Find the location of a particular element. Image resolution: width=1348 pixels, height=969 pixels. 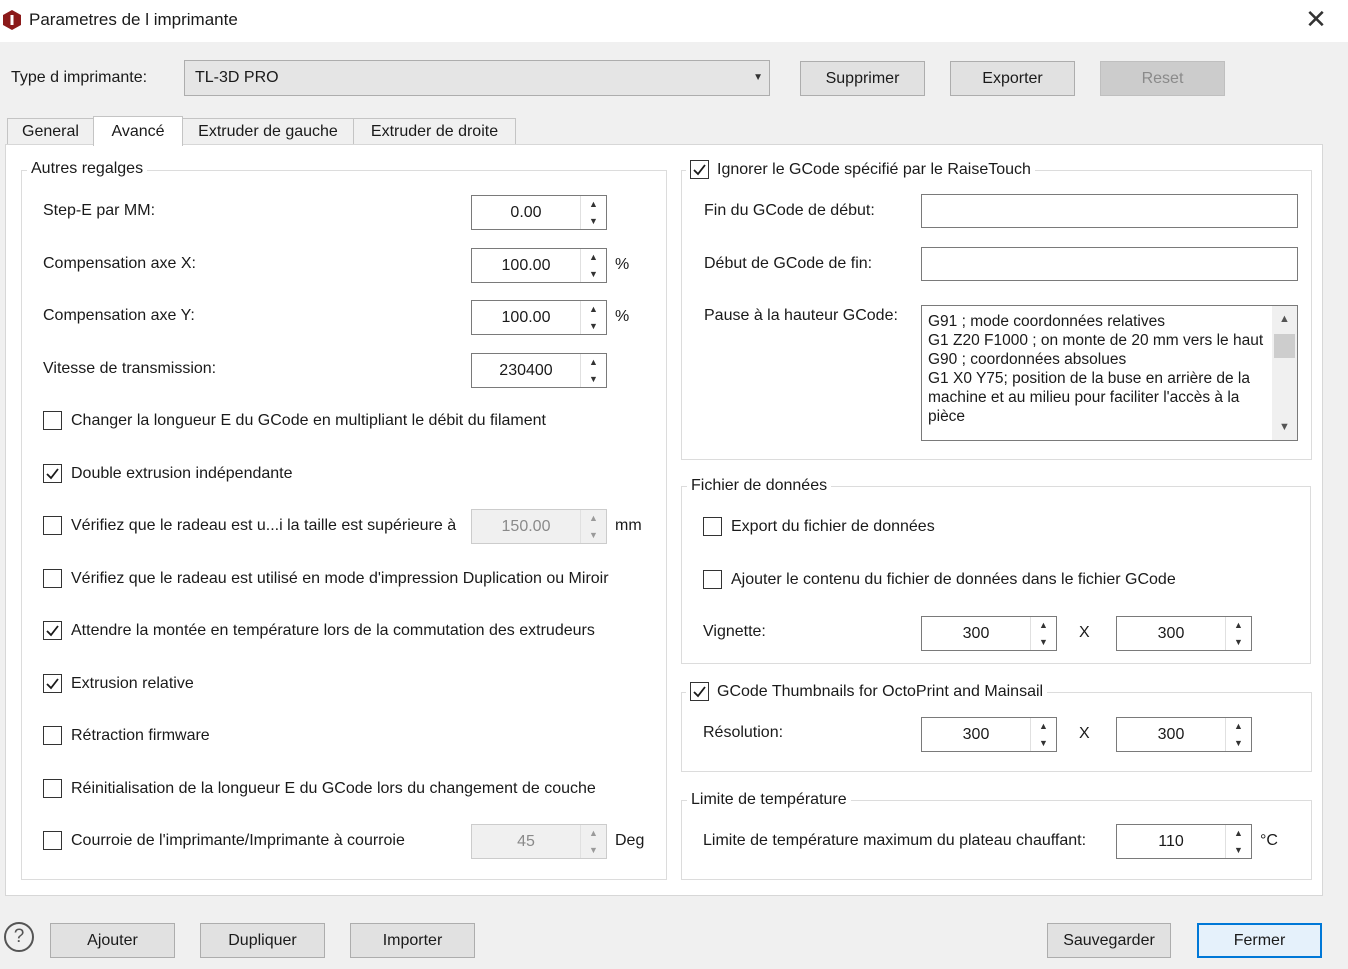

data-file-title: Fichier de données is located at coordinates (759, 486).